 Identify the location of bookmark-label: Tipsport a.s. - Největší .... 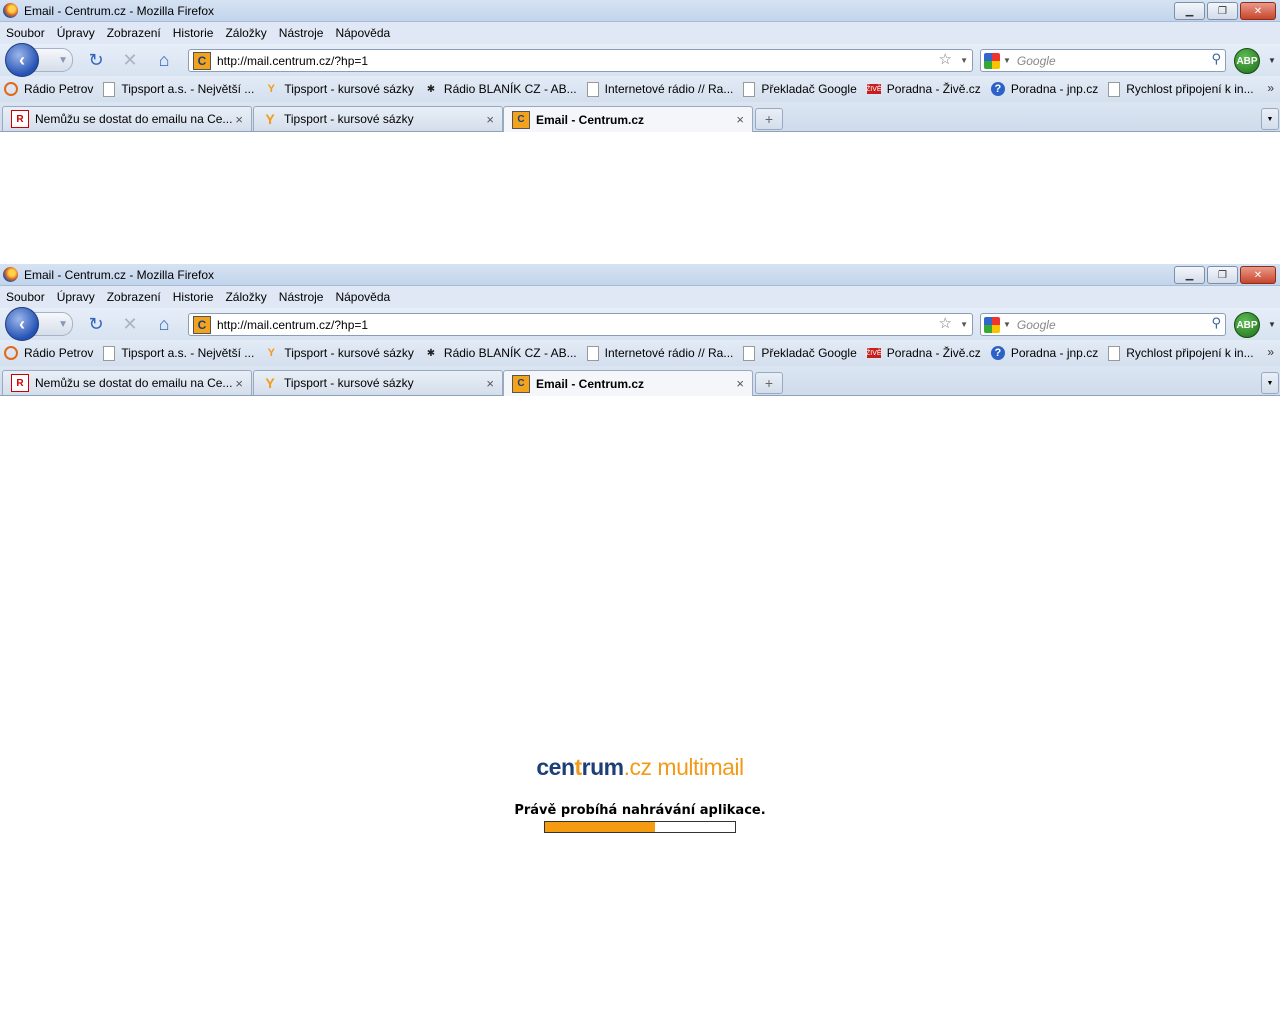
(188, 89).